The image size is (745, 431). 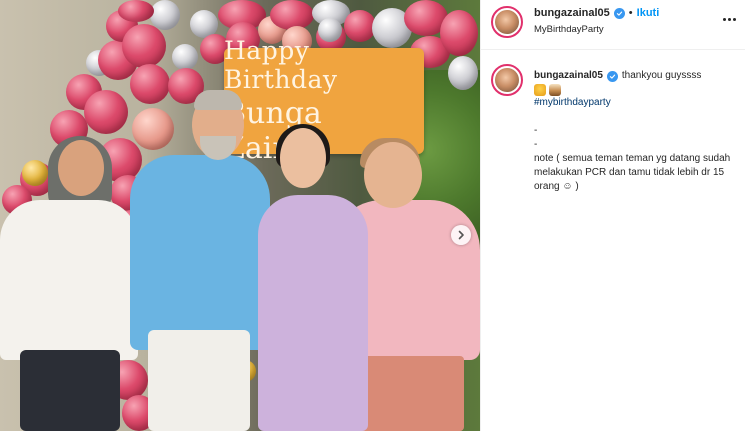 I want to click on caption-username: bungazainal05, so click(x=568, y=76).